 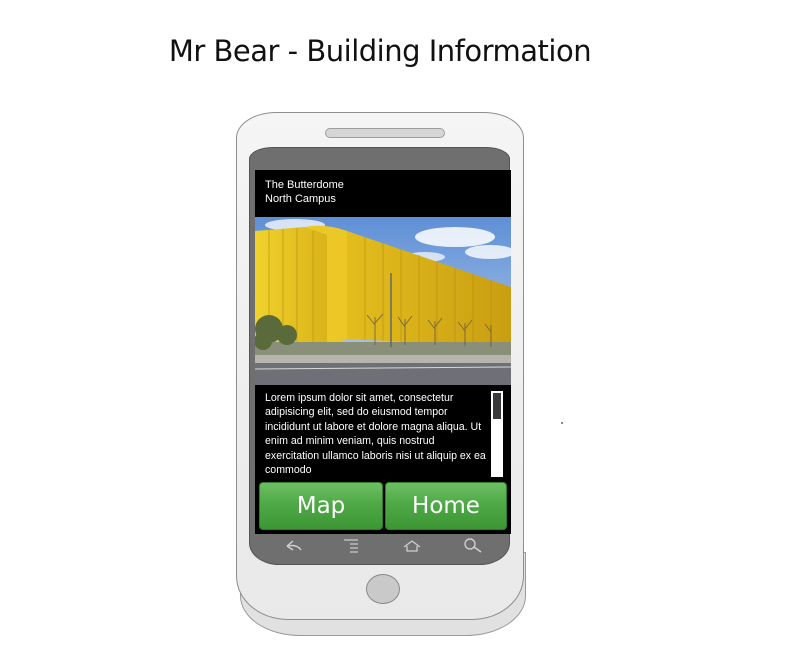 I want to click on phone-speaker, so click(x=385, y=133).